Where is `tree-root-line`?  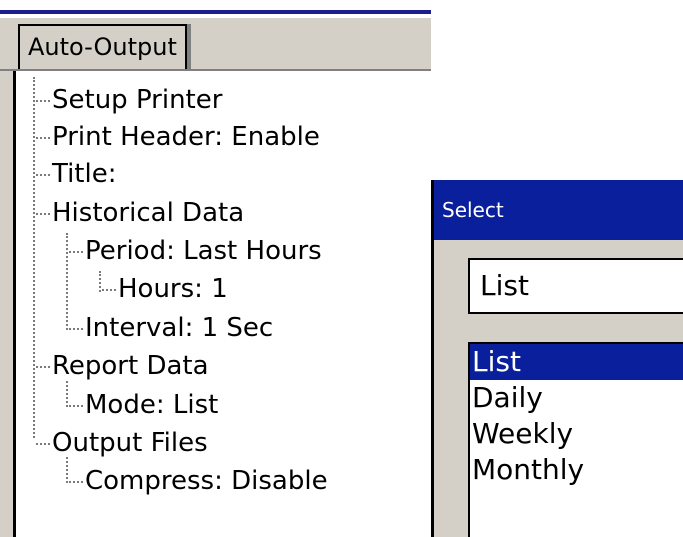
tree-root-line is located at coordinates (34, 257).